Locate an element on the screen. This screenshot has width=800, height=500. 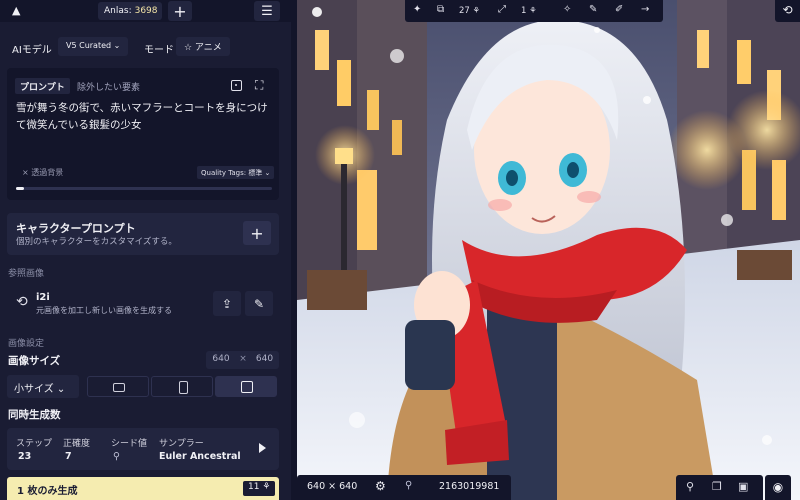
image-actions-bar: ⚲ ❐ ▣ is located at coordinates (719, 487).